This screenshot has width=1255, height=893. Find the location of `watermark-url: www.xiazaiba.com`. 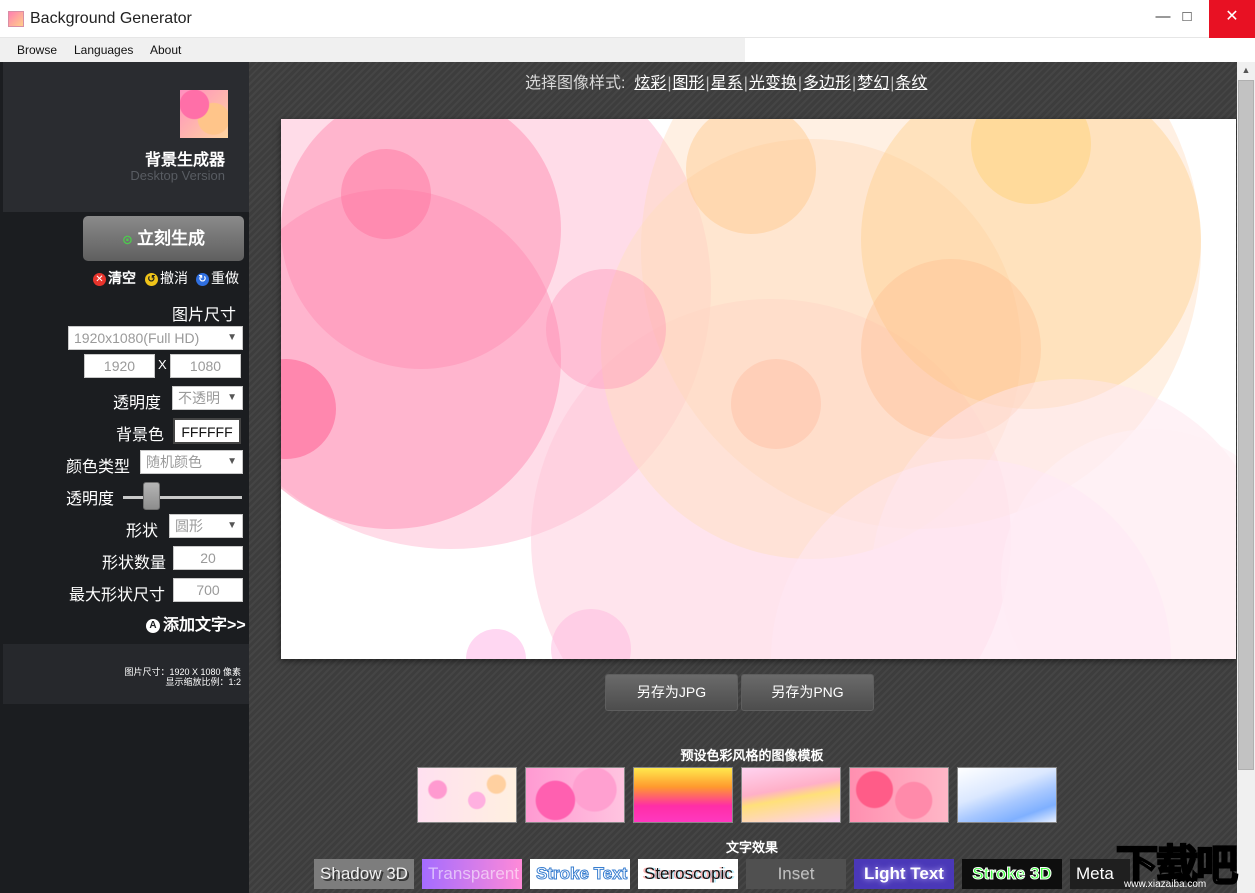

watermark-url: www.xiazaiba.com is located at coordinates (1165, 884).